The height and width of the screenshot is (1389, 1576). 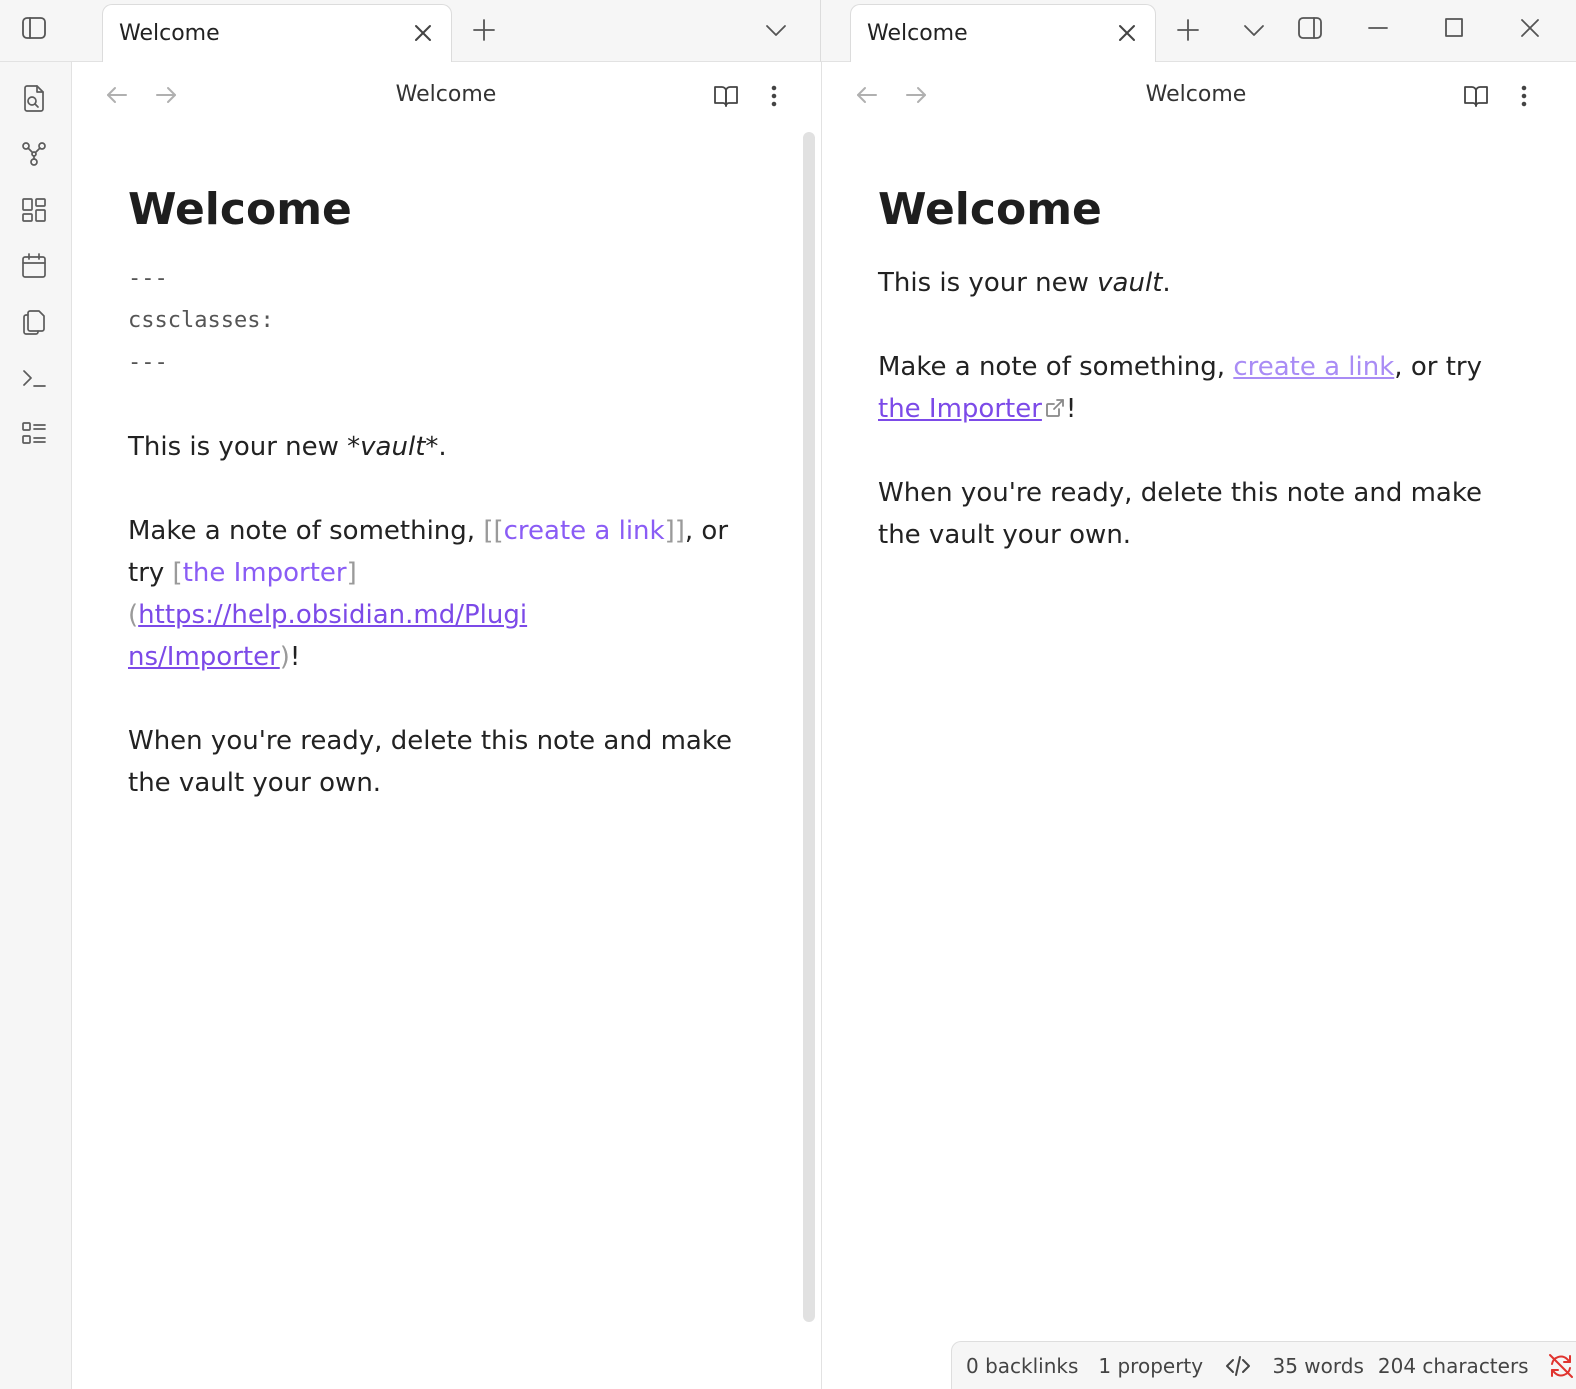 What do you see at coordinates (1313, 367) in the screenshot?
I see `internal-link-create-a-link: create a link` at bounding box center [1313, 367].